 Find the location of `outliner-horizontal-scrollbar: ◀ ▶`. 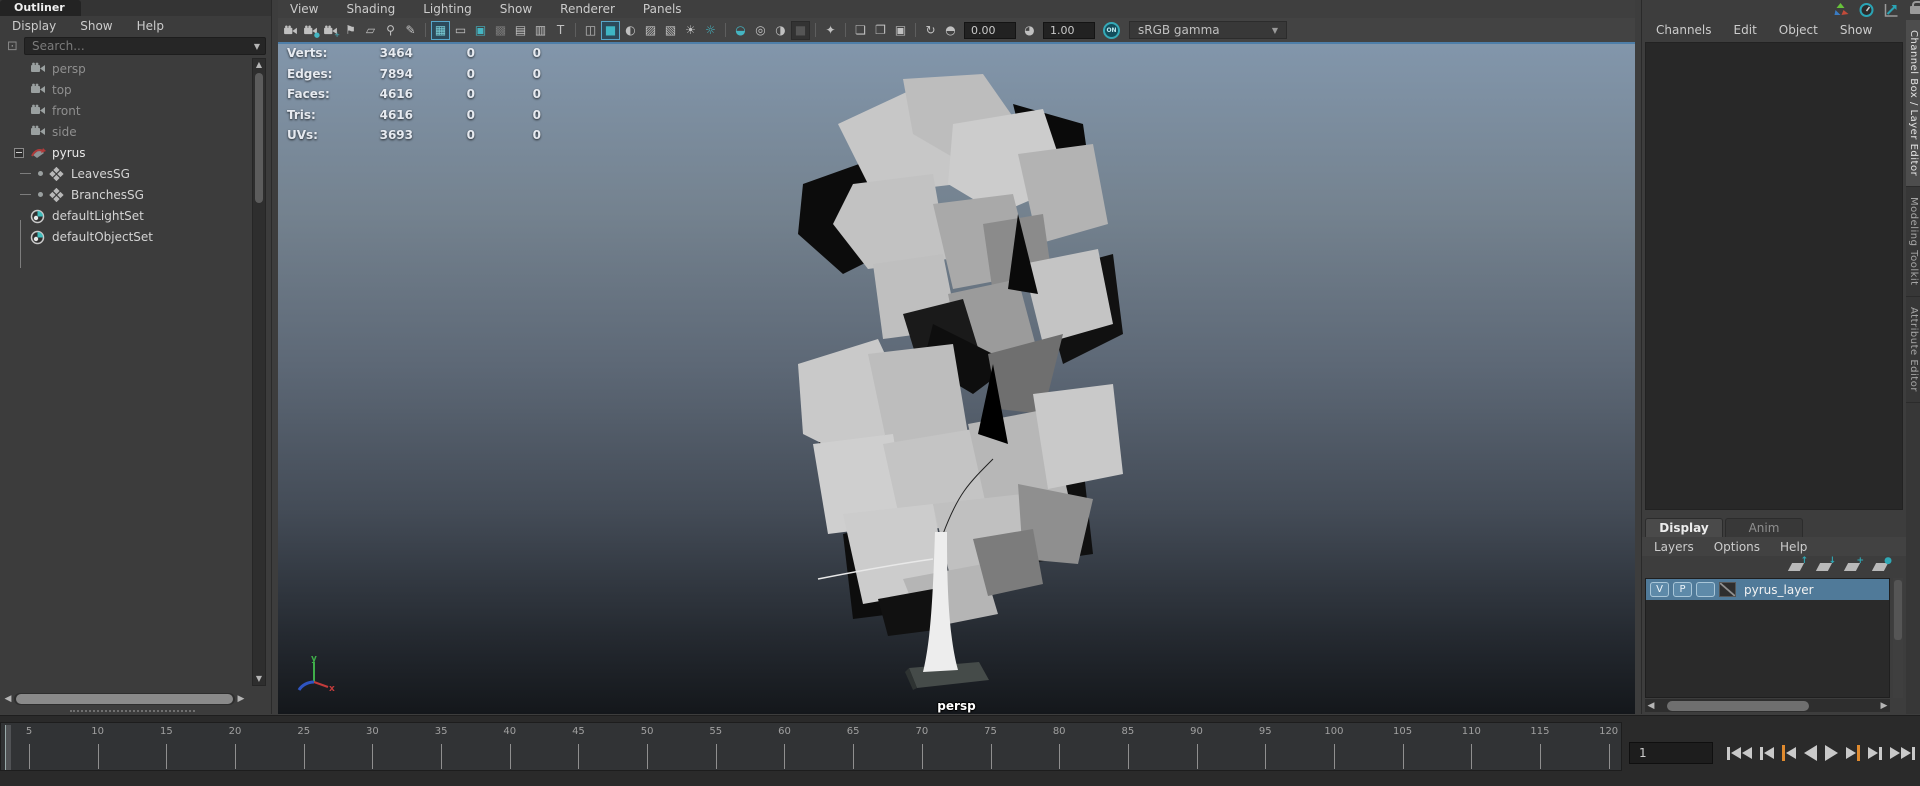

outliner-horizontal-scrollbar: ◀ ▶ is located at coordinates (124, 699).